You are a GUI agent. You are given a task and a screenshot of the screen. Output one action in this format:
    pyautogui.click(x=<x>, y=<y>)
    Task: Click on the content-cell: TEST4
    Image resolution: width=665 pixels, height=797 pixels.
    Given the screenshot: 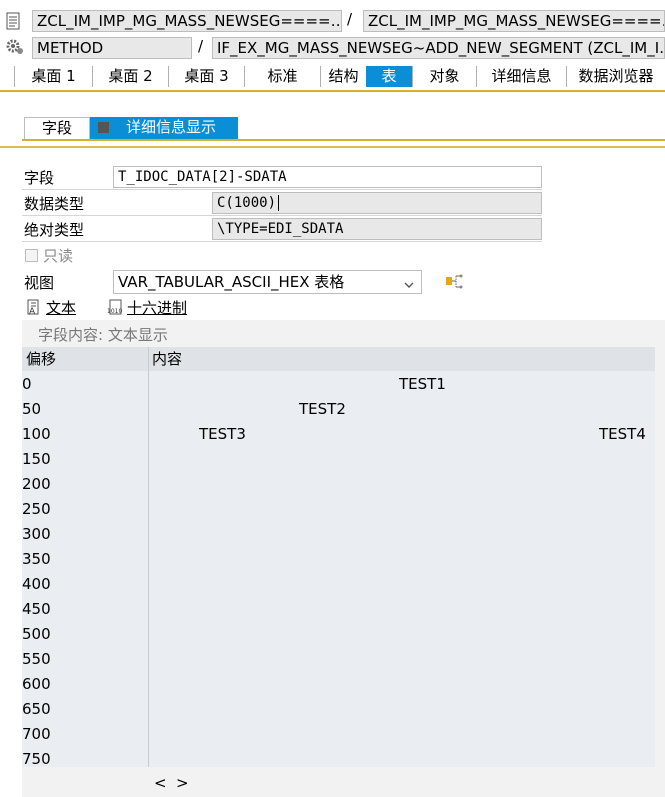 What is the action you would take?
    pyautogui.click(x=622, y=434)
    